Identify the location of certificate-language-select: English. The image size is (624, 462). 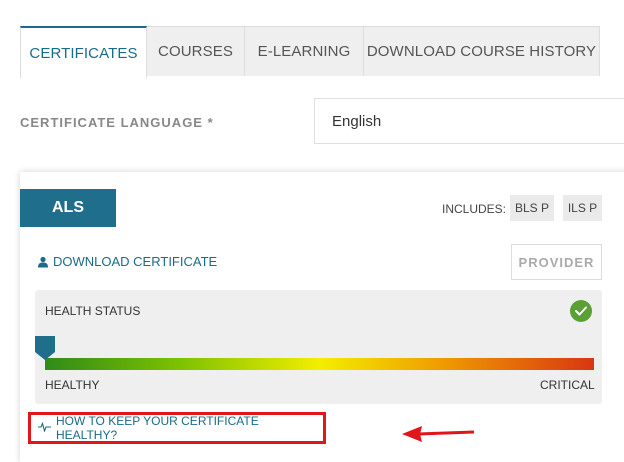
(469, 121).